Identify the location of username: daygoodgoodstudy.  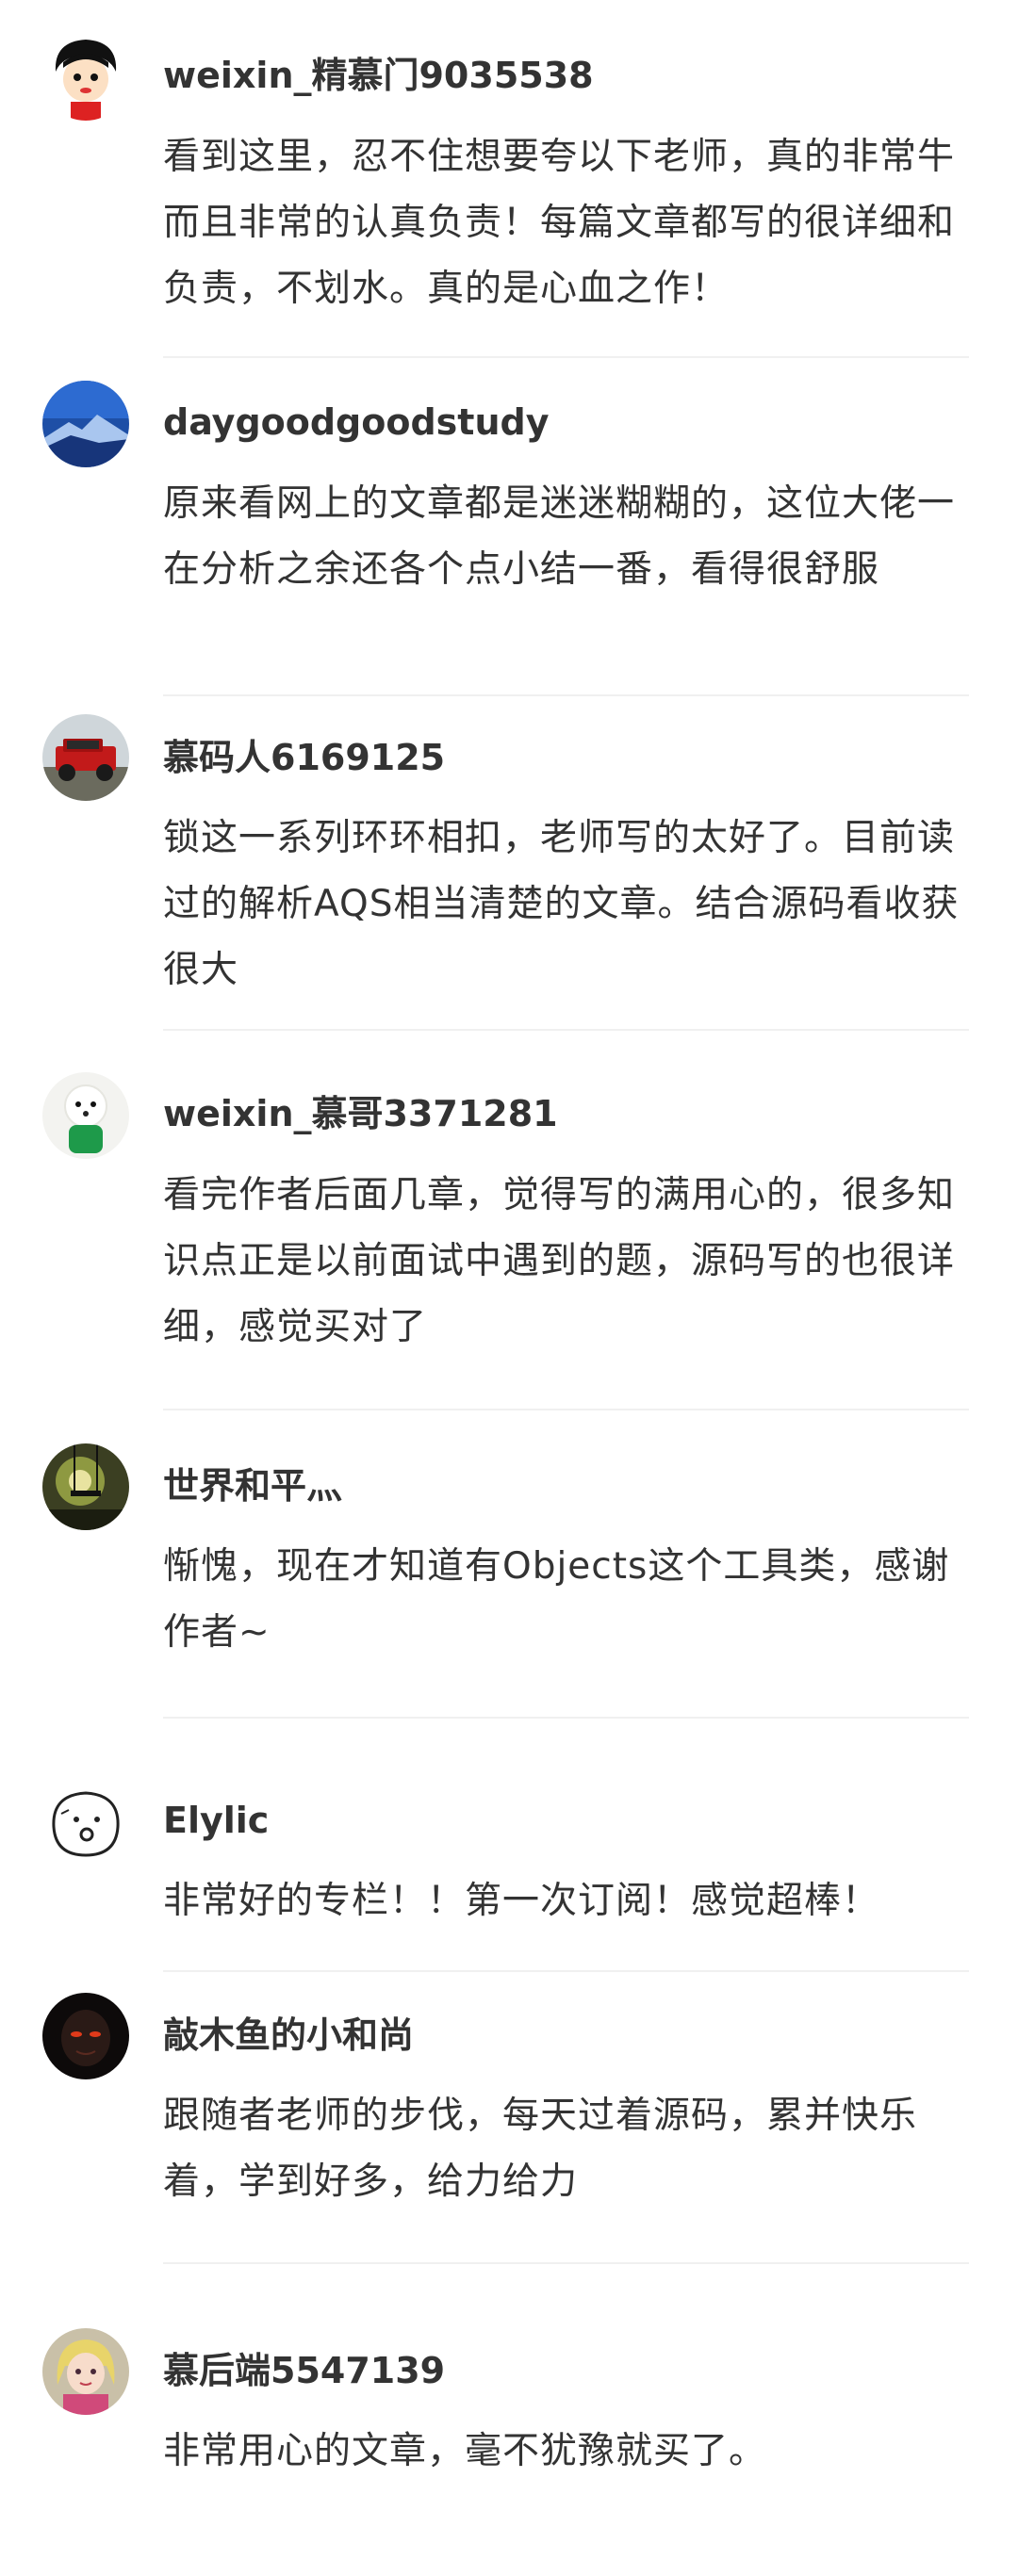
(356, 422).